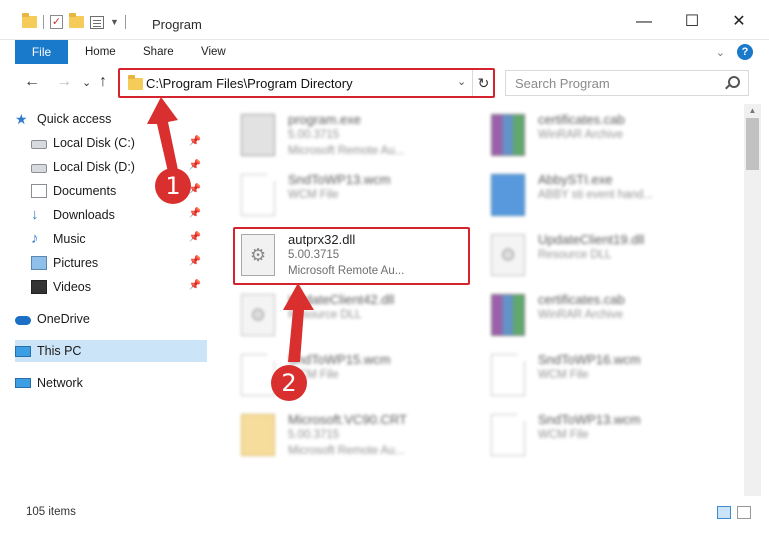  Describe the element at coordinates (644, 22) in the screenshot. I see `minimize-button: —` at that location.